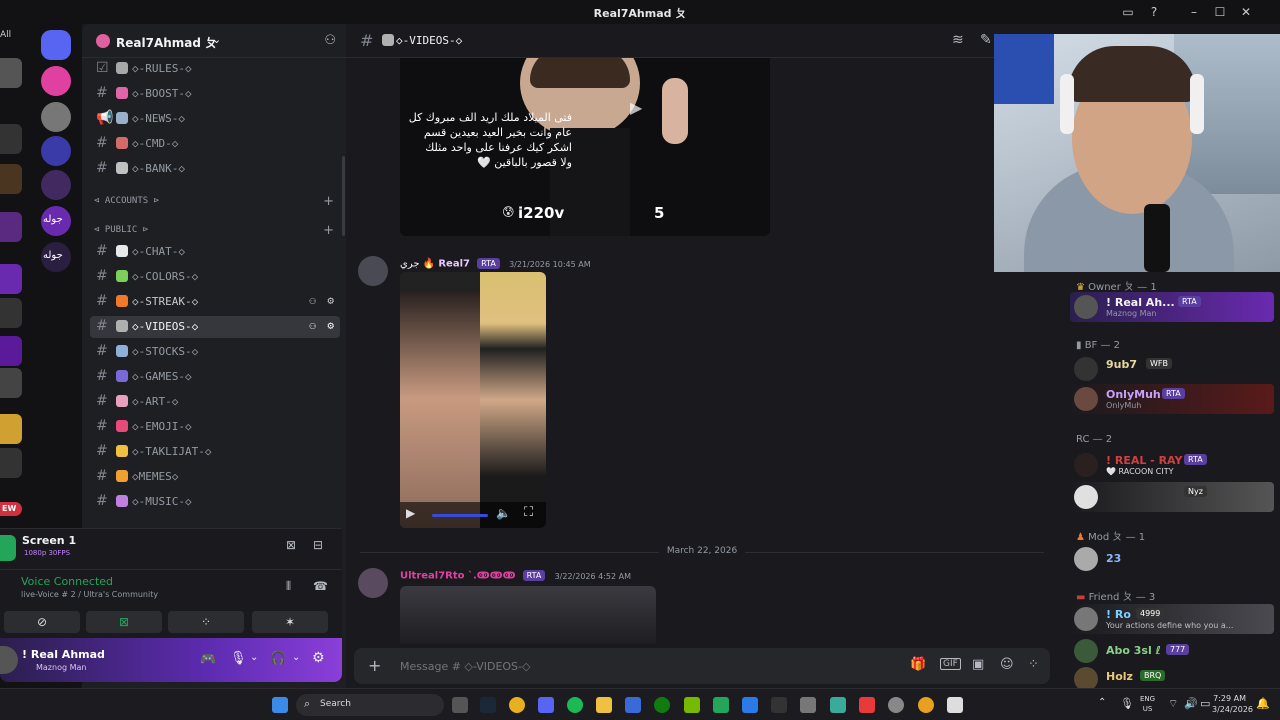  I want to click on file-explorer-icon, so click(604, 705).